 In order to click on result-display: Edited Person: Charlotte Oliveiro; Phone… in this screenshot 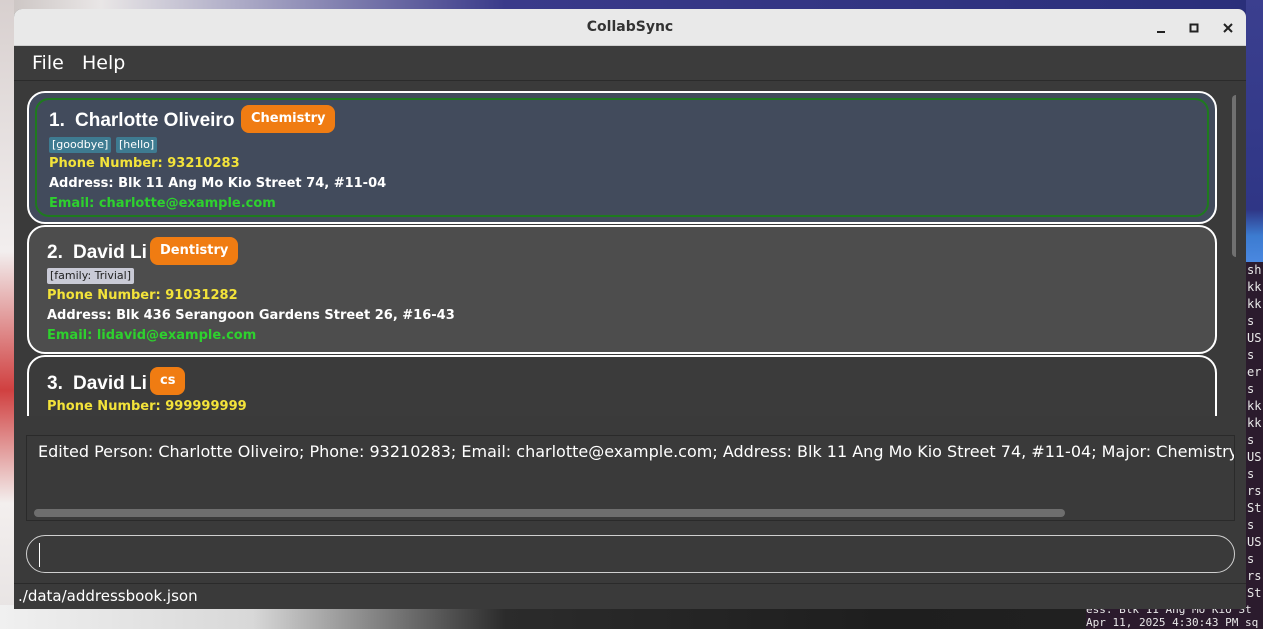, I will do `click(630, 478)`.